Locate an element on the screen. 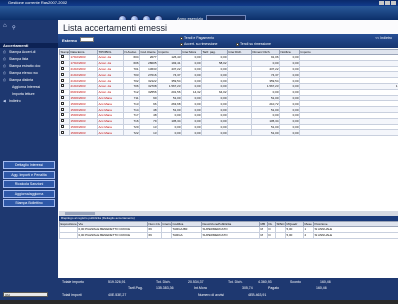 This screenshot has width=398, height=304. sidebar-item-label: Stampa distinta is located at coordinates (21, 80).